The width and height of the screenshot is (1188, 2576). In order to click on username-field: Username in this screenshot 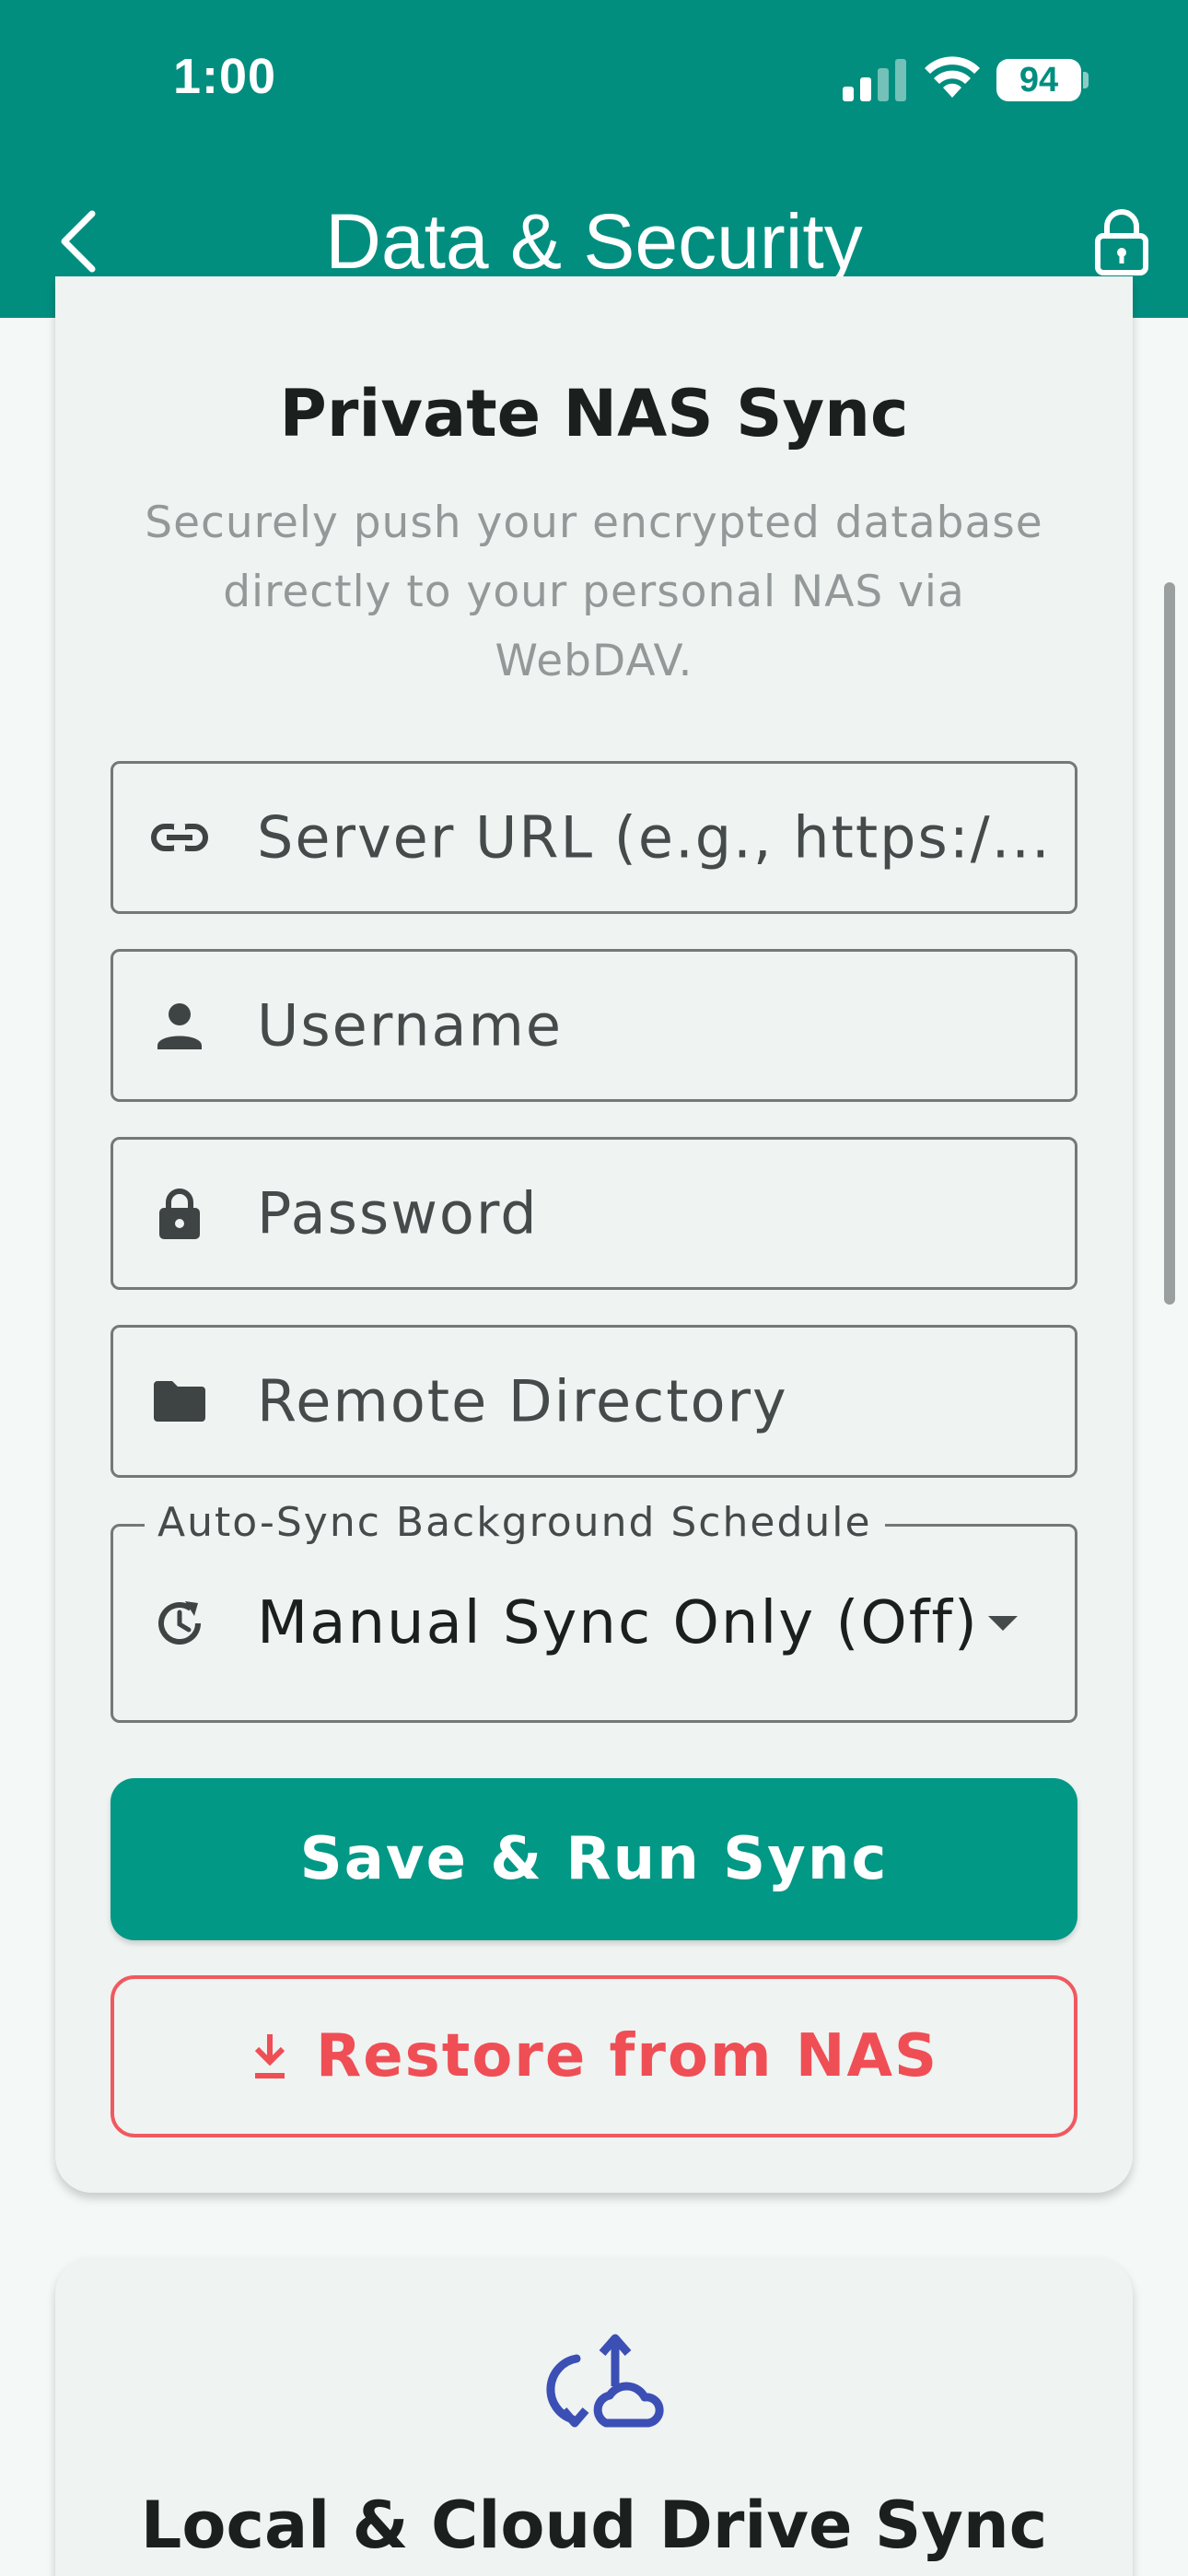, I will do `click(594, 1025)`.